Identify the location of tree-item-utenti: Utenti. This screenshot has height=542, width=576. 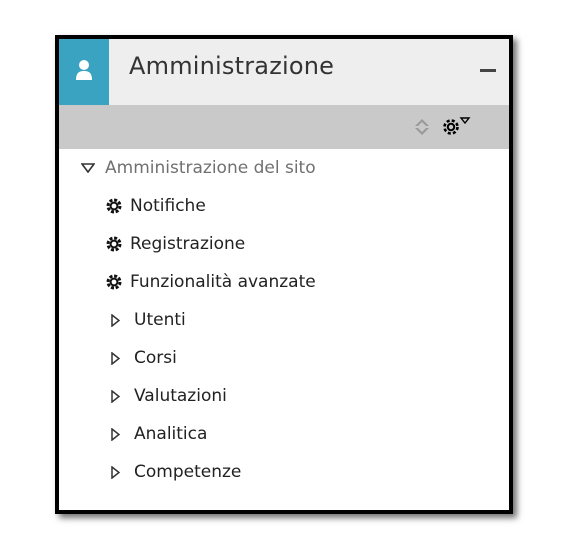
(148, 320).